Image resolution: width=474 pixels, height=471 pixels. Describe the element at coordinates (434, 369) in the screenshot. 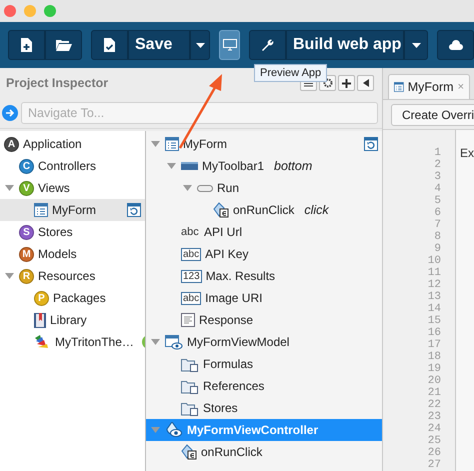

I see `line-number: 19` at that location.